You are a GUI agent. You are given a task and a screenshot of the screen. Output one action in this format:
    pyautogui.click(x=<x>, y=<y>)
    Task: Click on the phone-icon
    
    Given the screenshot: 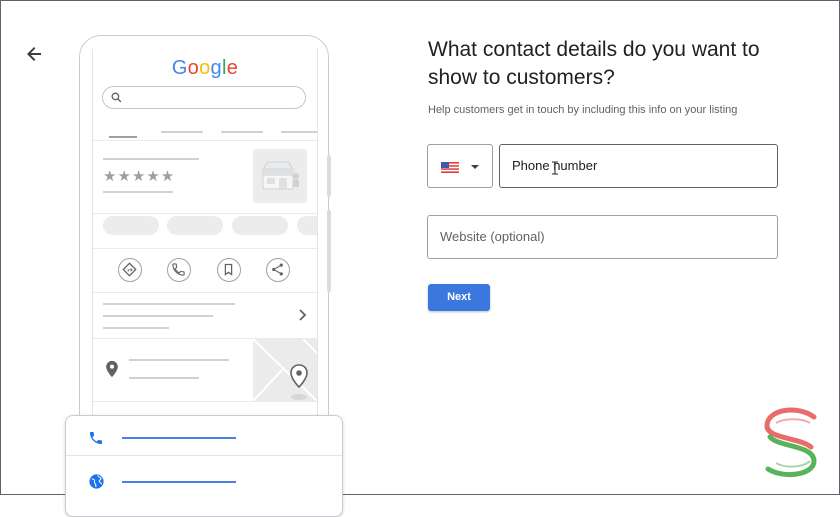 What is the action you would take?
    pyautogui.click(x=96, y=438)
    